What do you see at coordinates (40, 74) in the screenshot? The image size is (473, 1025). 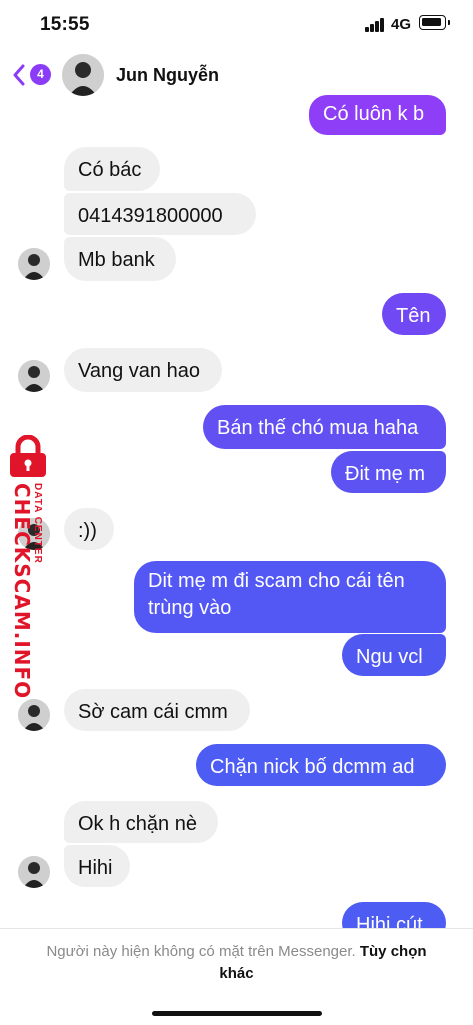 I see `unread-count-badge: 4` at bounding box center [40, 74].